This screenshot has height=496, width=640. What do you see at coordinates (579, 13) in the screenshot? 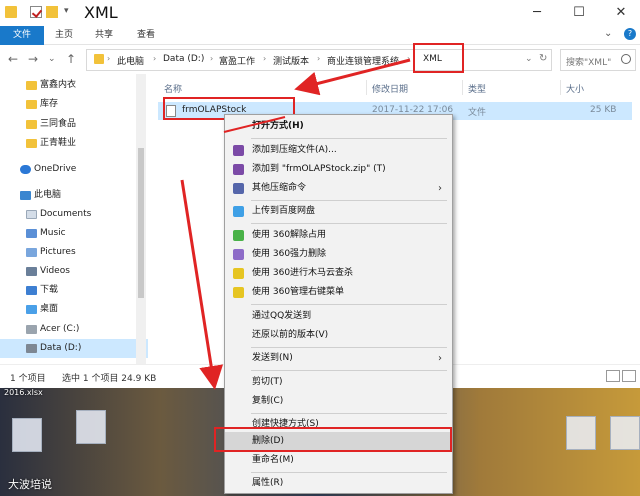
I see `maximize-icon: ☐` at bounding box center [579, 13].